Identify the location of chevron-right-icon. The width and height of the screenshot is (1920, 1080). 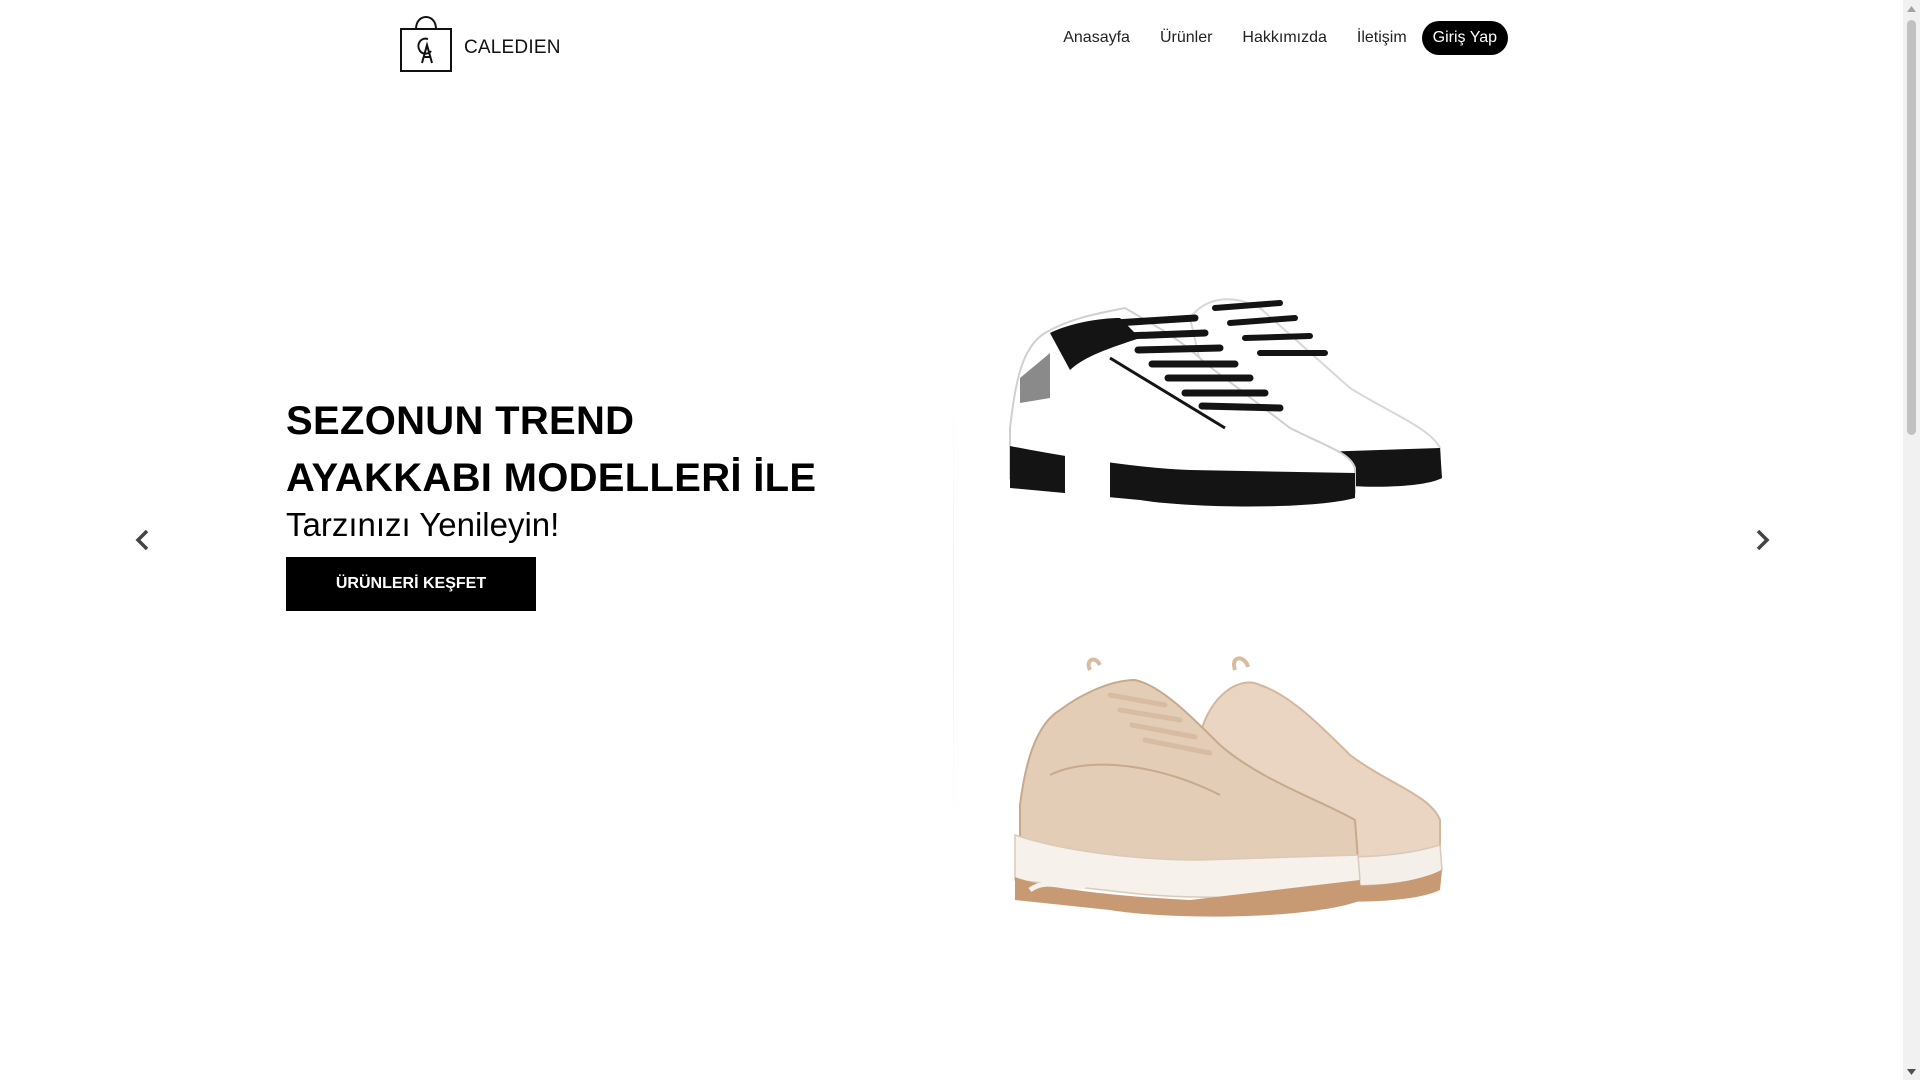
(1763, 540).